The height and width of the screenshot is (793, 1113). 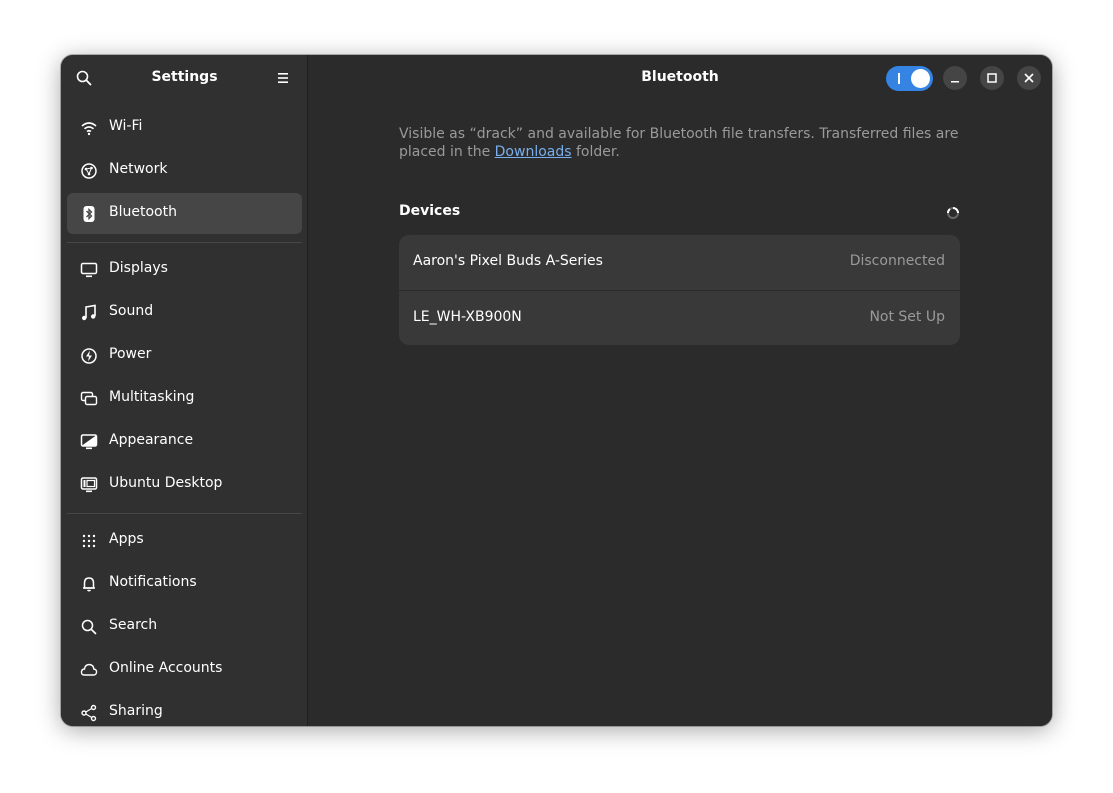 I want to click on sidebar-item-apps: Apps, so click(x=184, y=540).